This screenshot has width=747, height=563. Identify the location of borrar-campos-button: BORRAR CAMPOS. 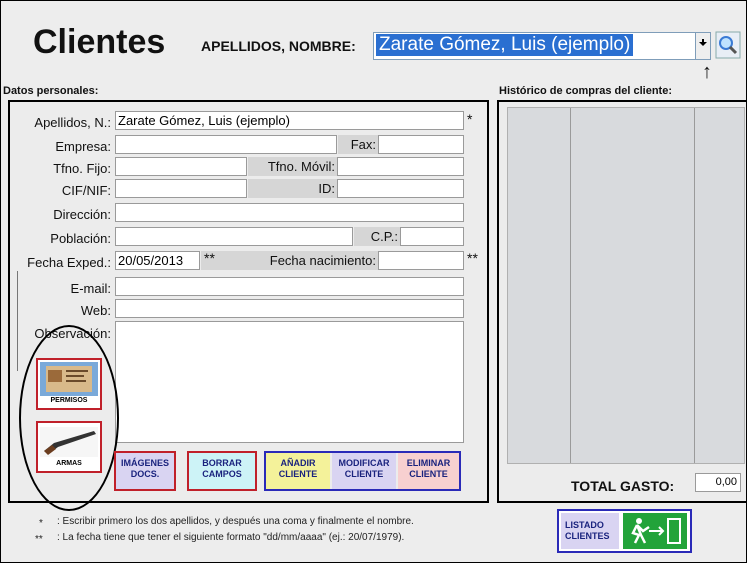
(222, 471).